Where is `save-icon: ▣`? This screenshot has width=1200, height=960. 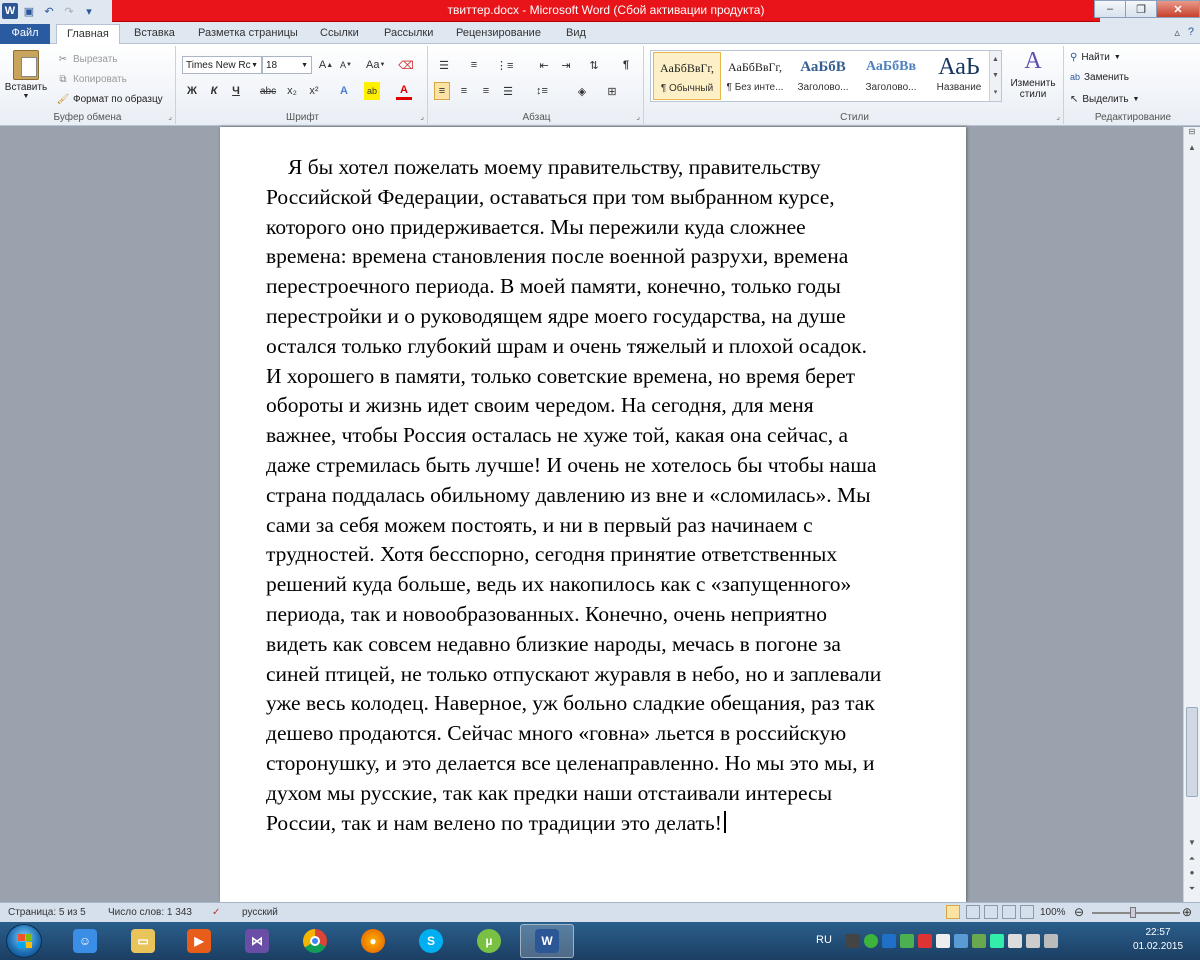
save-icon: ▣ is located at coordinates (29, 11).